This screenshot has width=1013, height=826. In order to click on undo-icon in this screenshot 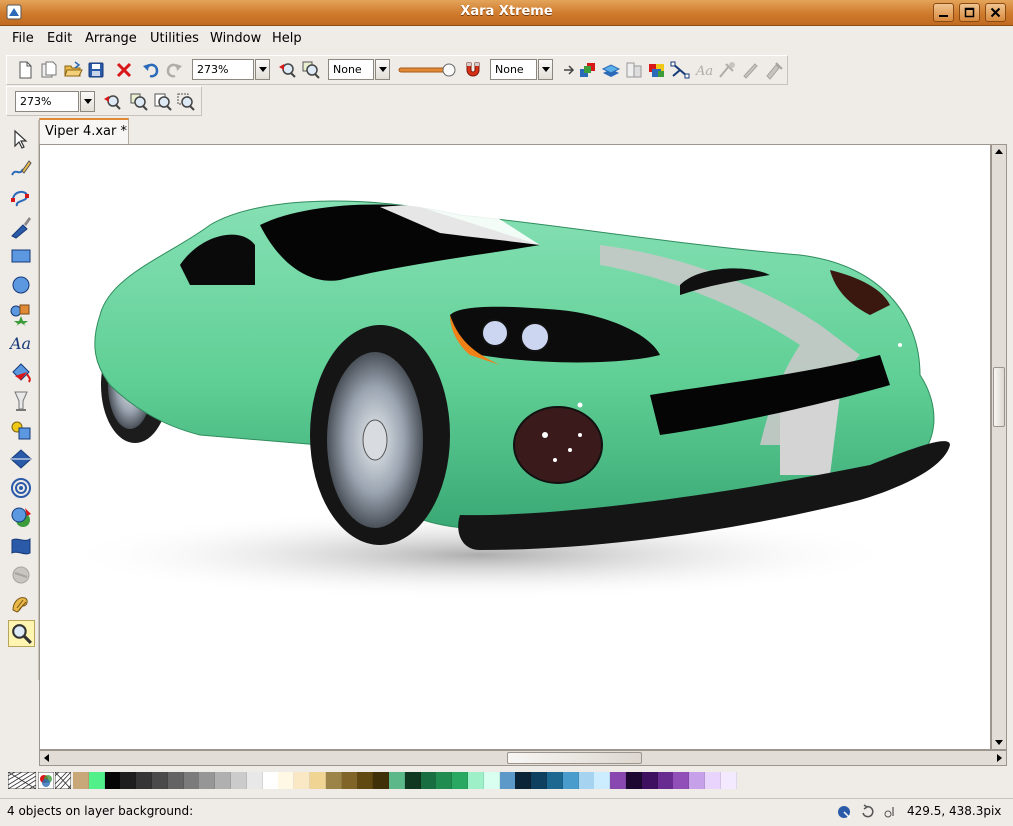, I will do `click(151, 70)`.